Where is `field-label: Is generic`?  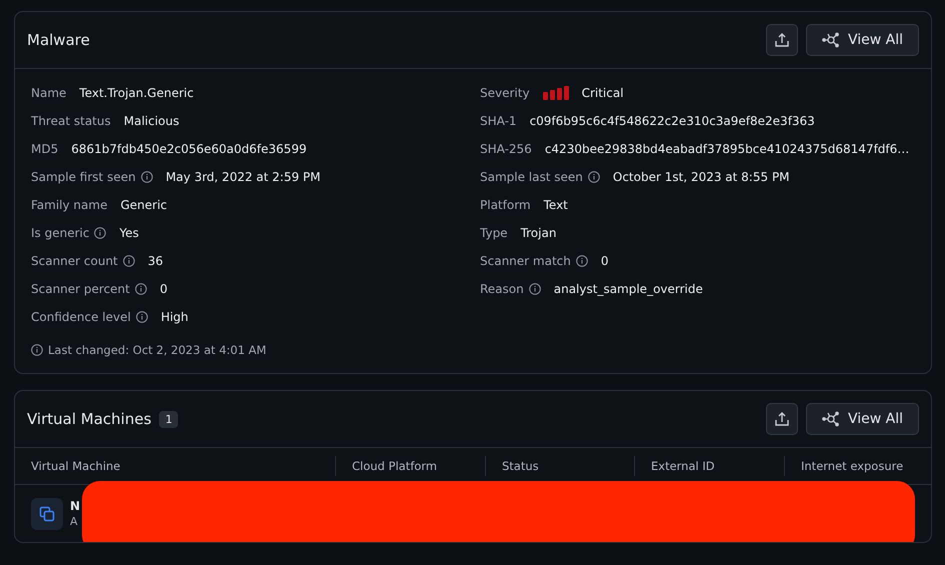 field-label: Is generic is located at coordinates (60, 233).